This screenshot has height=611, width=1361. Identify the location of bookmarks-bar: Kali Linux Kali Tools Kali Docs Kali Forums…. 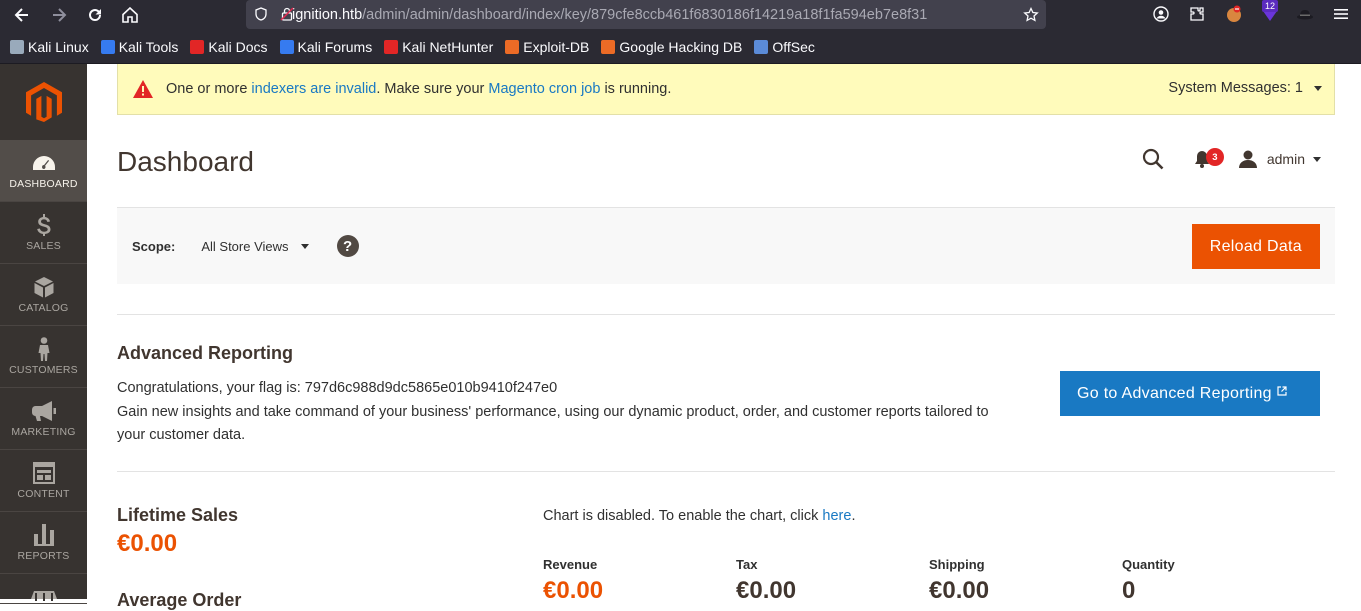
(680, 47).